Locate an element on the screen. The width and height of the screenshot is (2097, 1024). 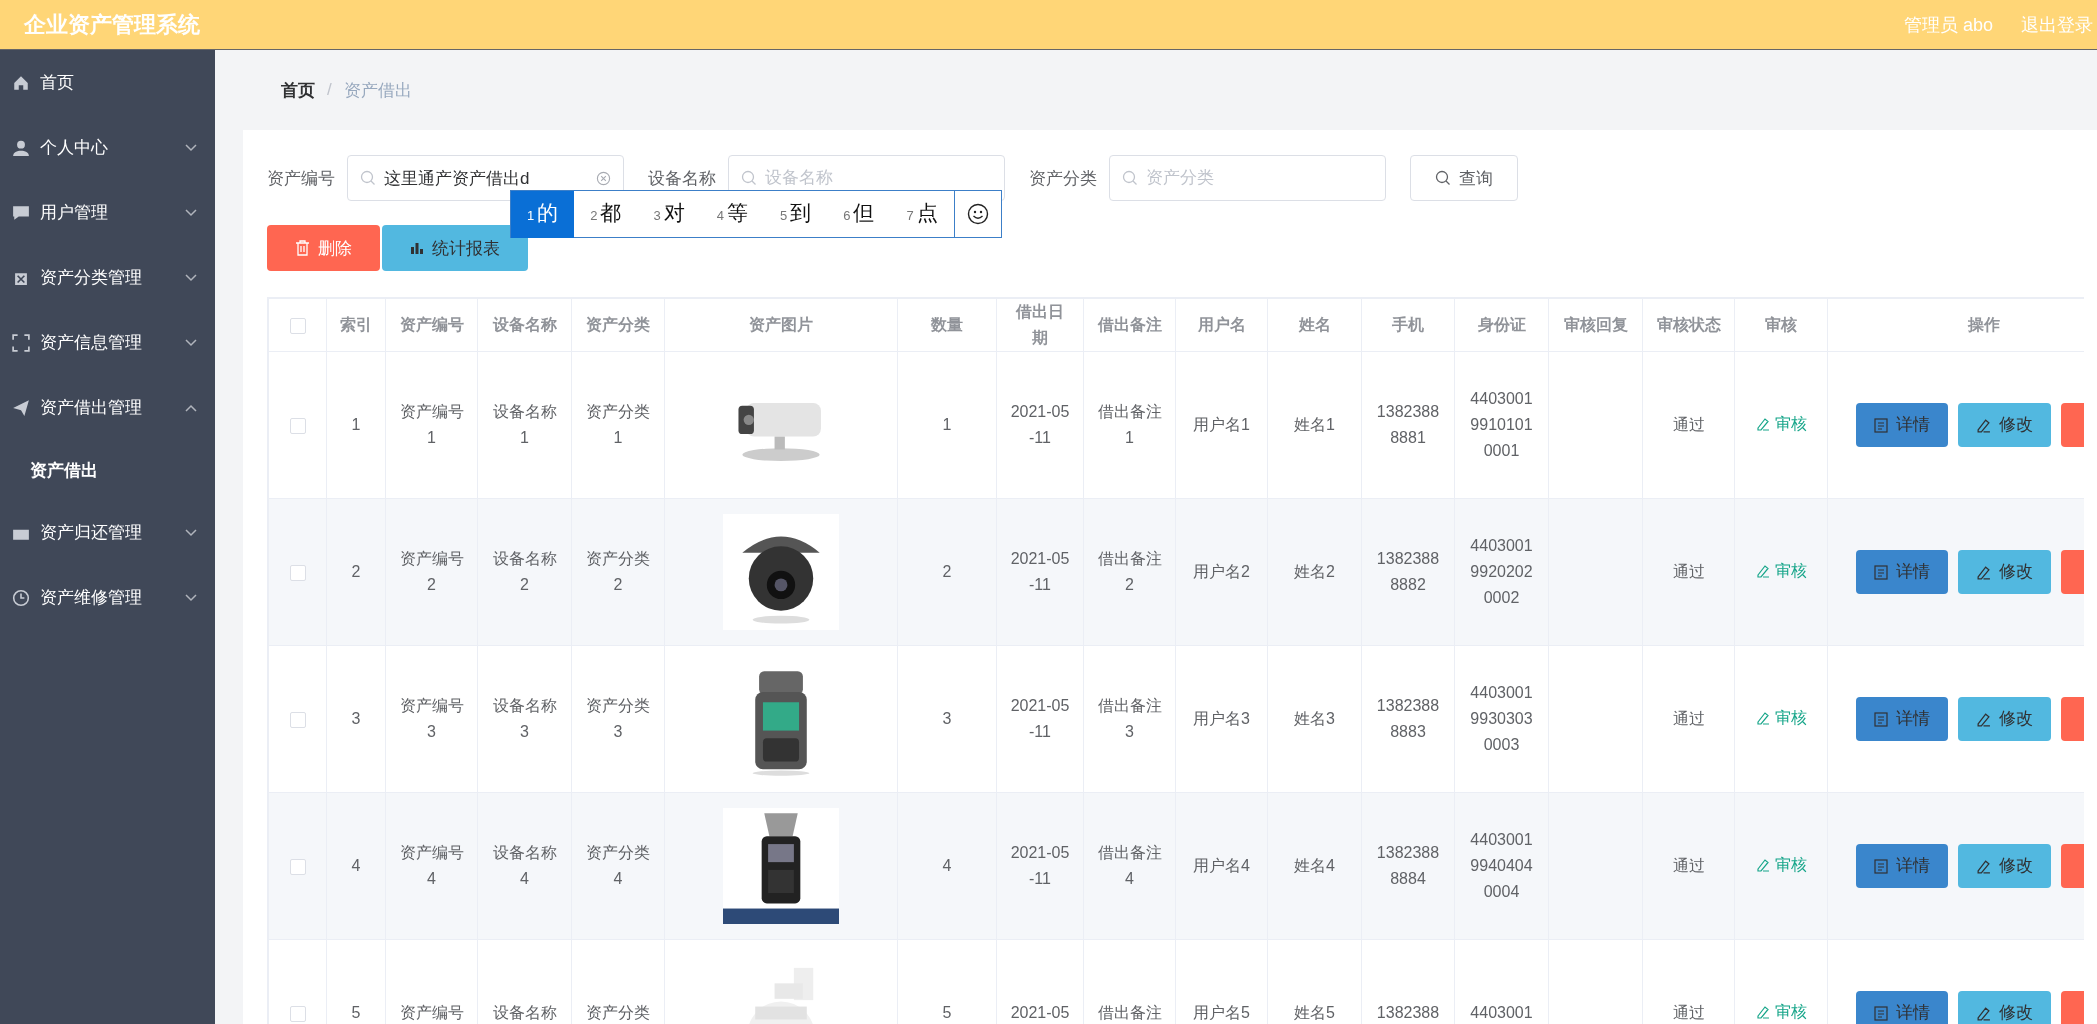
table-cell: 设备名称2 is located at coordinates (524, 572).